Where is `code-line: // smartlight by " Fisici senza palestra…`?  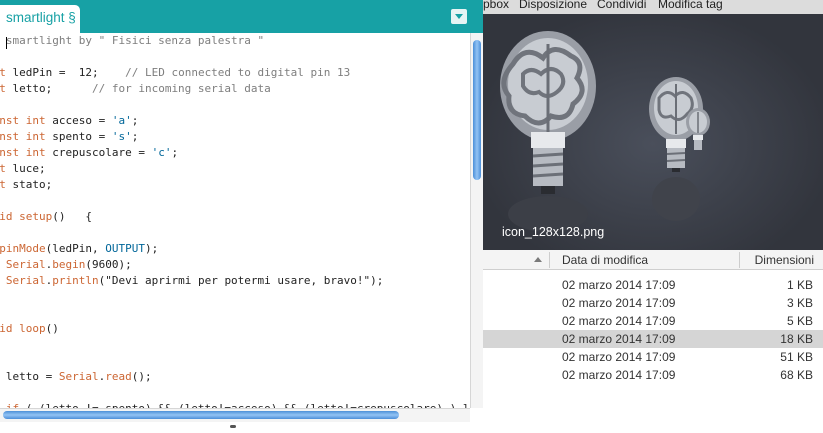 code-line: // smartlight by " Fisici senza palestra… is located at coordinates (132, 40).